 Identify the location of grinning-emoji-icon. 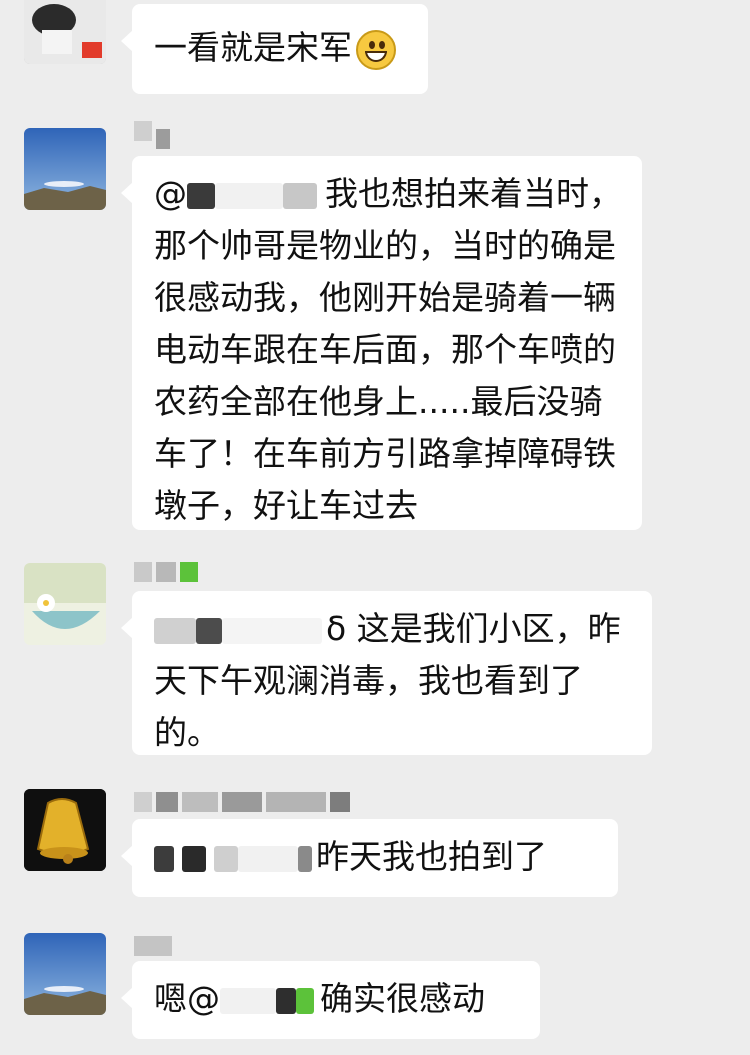
(376, 49).